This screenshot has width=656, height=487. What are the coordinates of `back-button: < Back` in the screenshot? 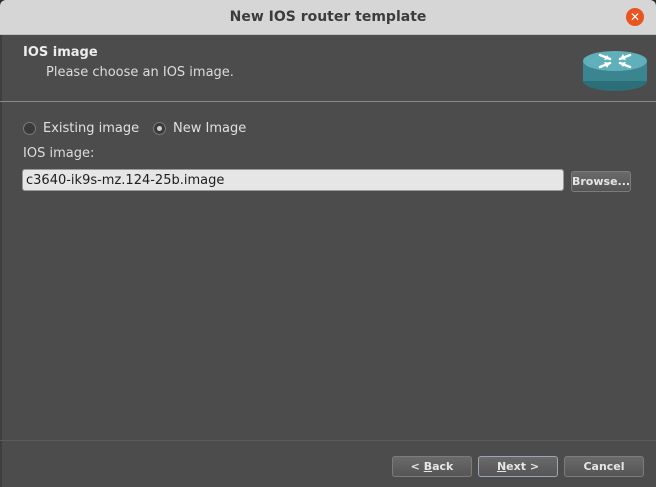 It's located at (432, 466).